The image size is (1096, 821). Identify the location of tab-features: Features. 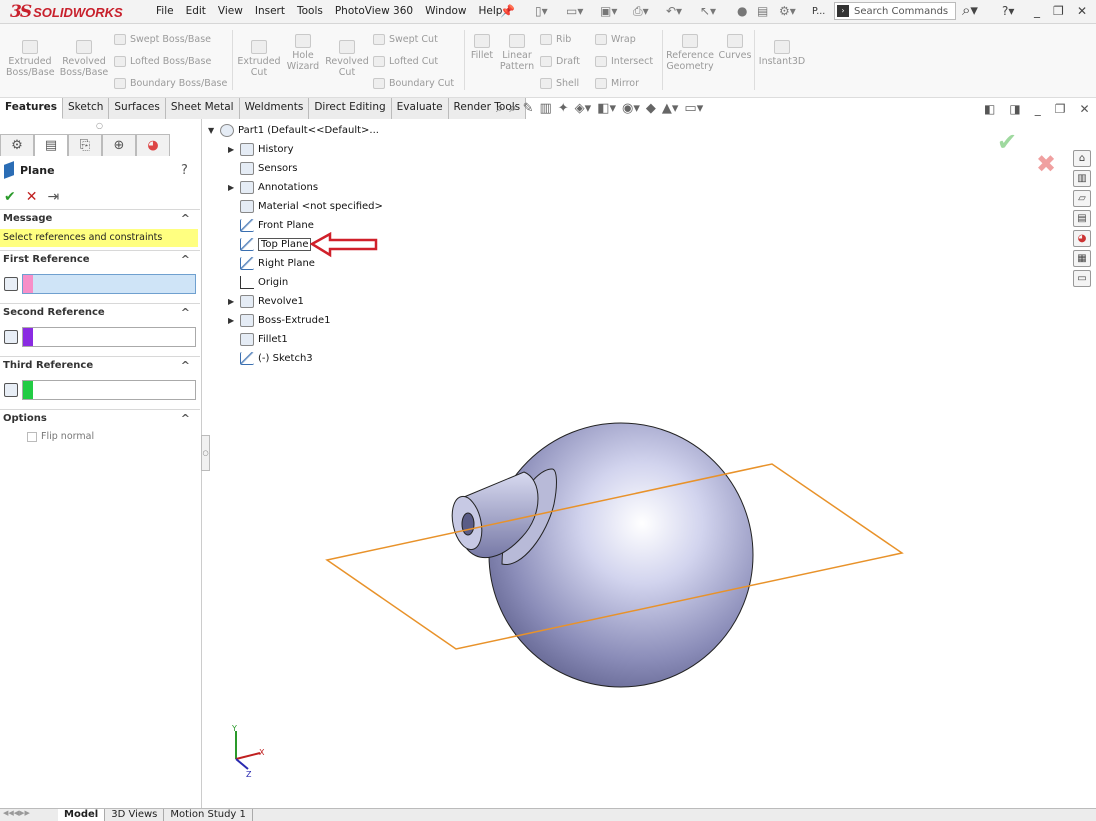
(31, 108).